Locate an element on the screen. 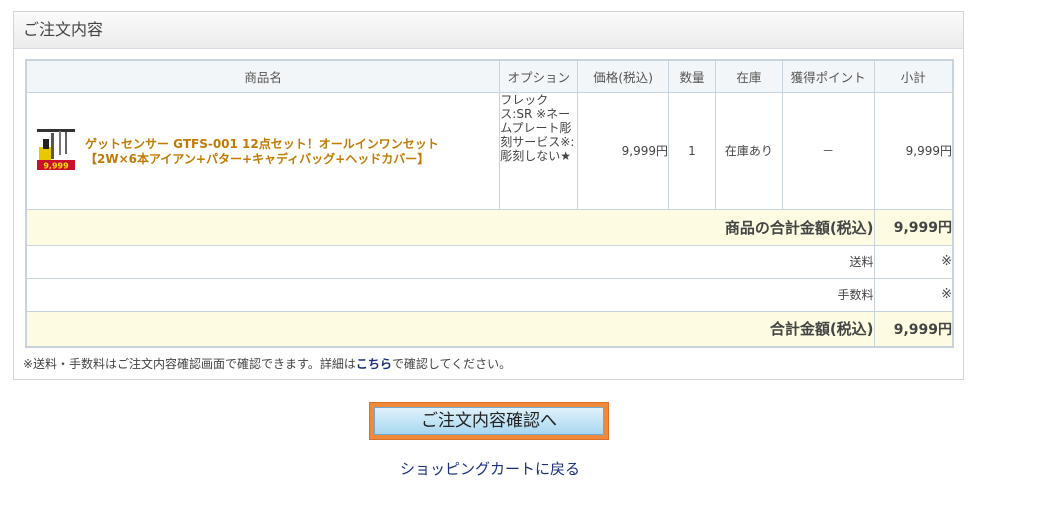 The image size is (1046, 513). product-price: 9,999円 is located at coordinates (623, 150).